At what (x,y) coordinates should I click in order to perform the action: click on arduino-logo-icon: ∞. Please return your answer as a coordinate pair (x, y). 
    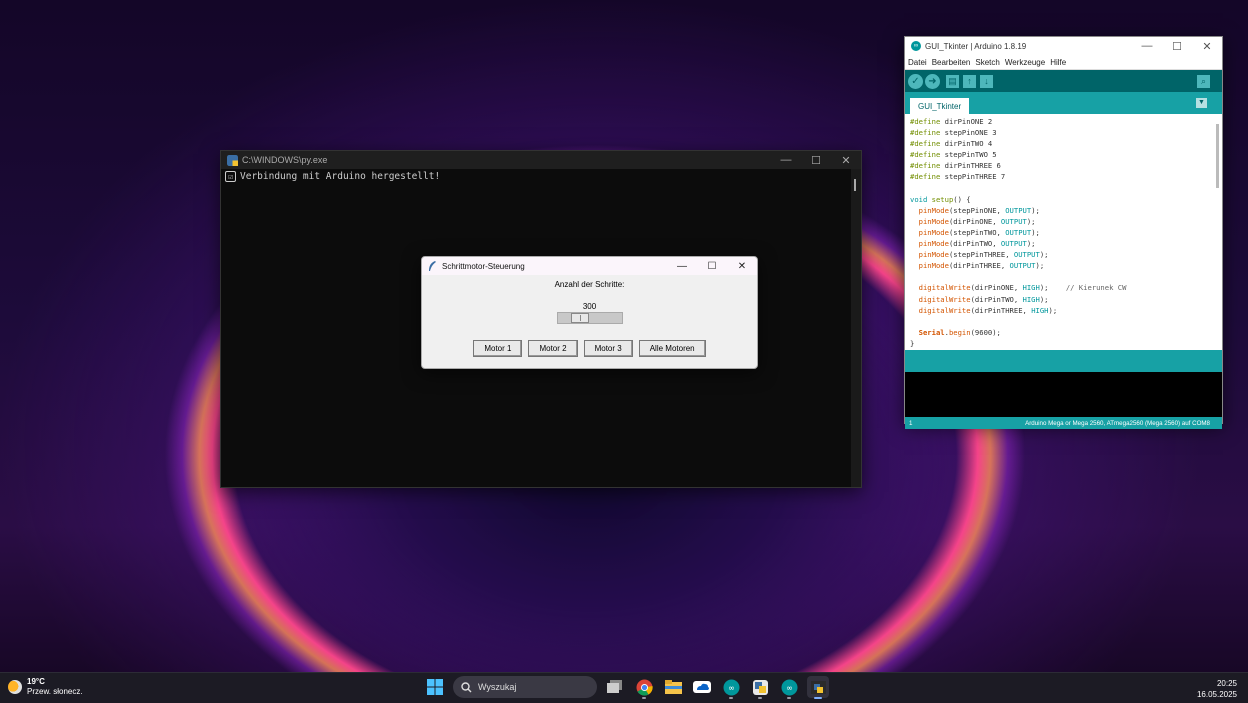
    Looking at the image, I should click on (916, 46).